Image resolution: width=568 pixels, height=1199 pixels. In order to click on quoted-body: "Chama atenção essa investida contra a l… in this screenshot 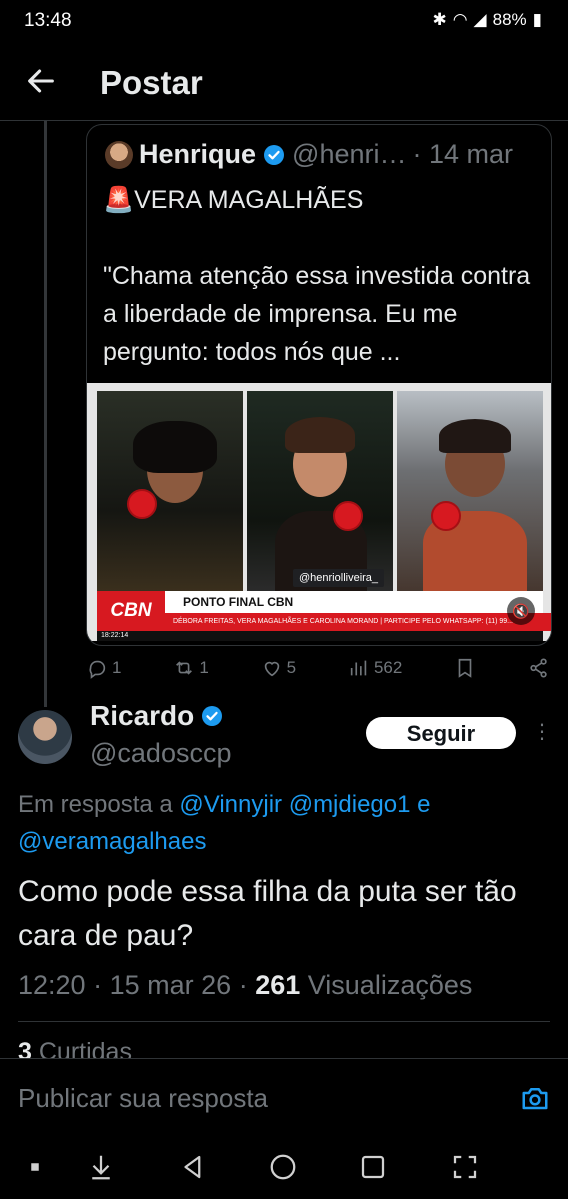, I will do `click(317, 314)`.